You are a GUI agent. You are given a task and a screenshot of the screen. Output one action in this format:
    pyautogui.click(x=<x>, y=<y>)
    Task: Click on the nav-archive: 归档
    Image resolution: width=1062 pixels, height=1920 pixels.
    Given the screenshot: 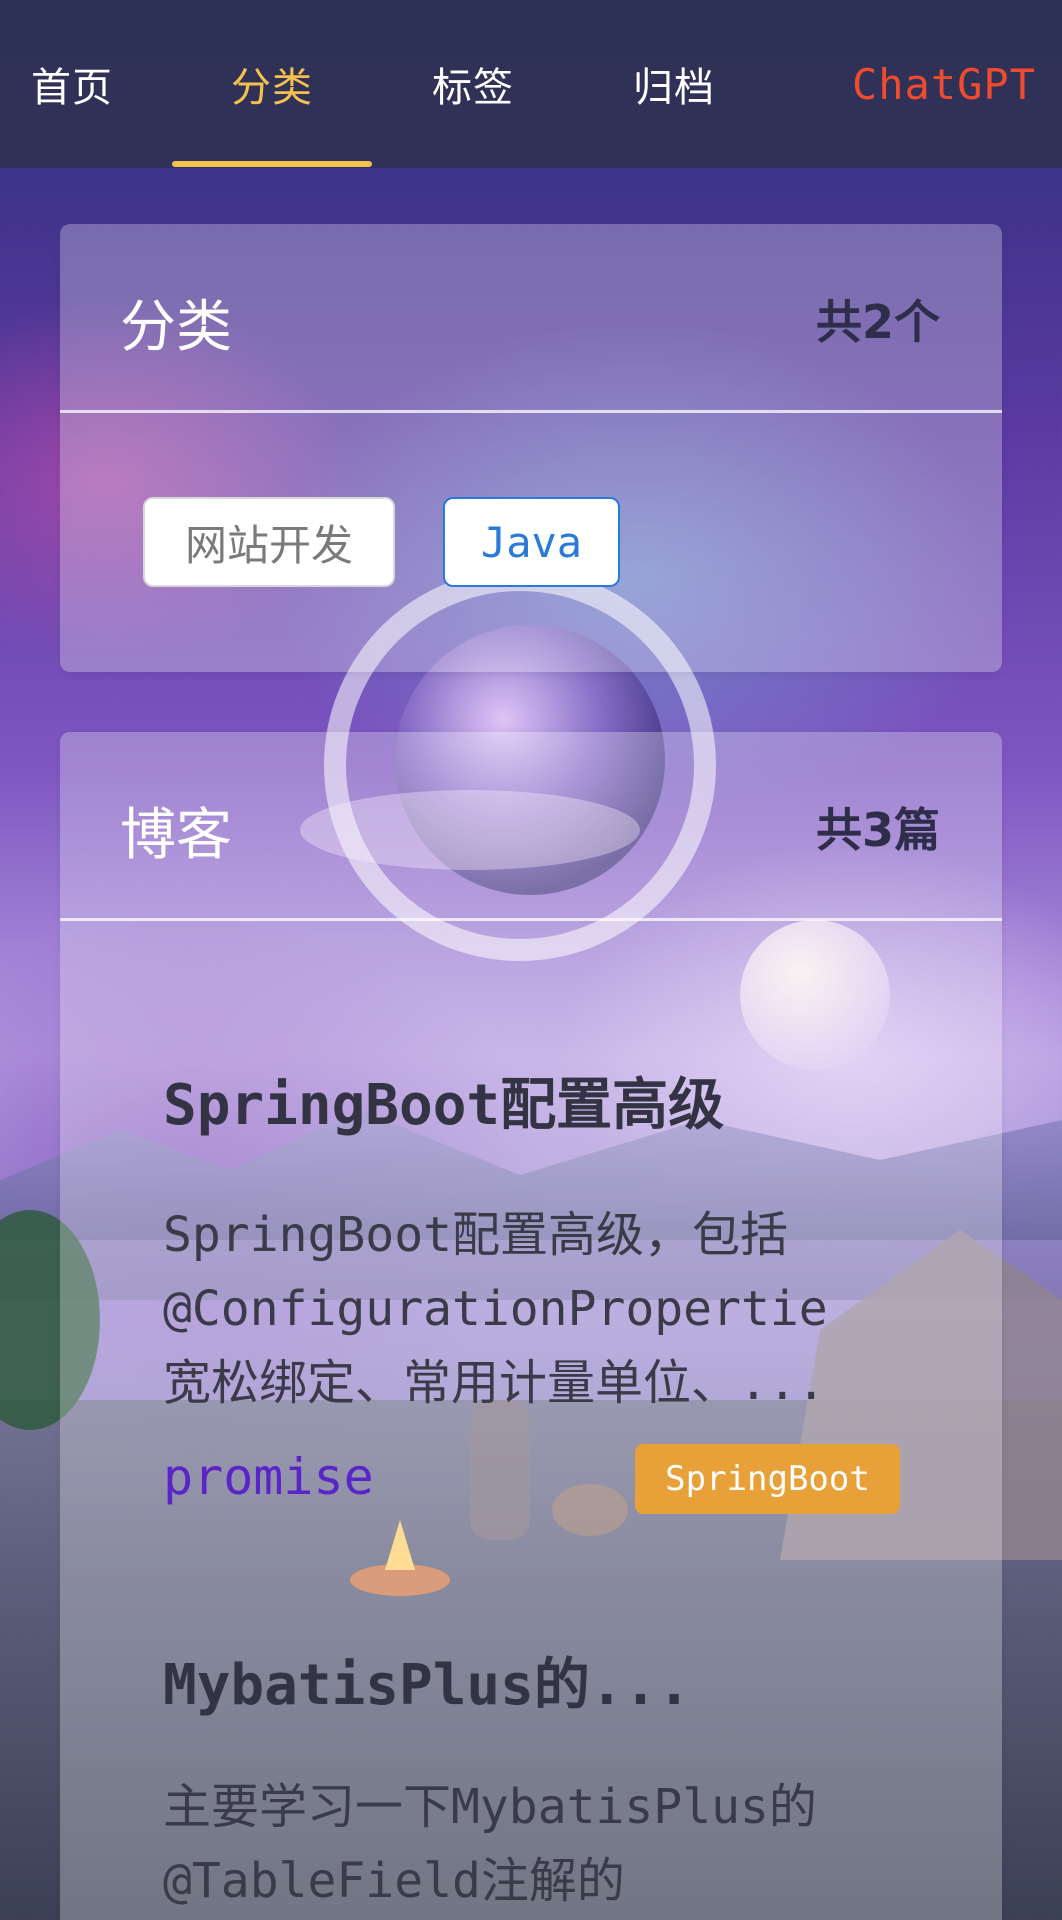 What is the action you would take?
    pyautogui.click(x=674, y=84)
    